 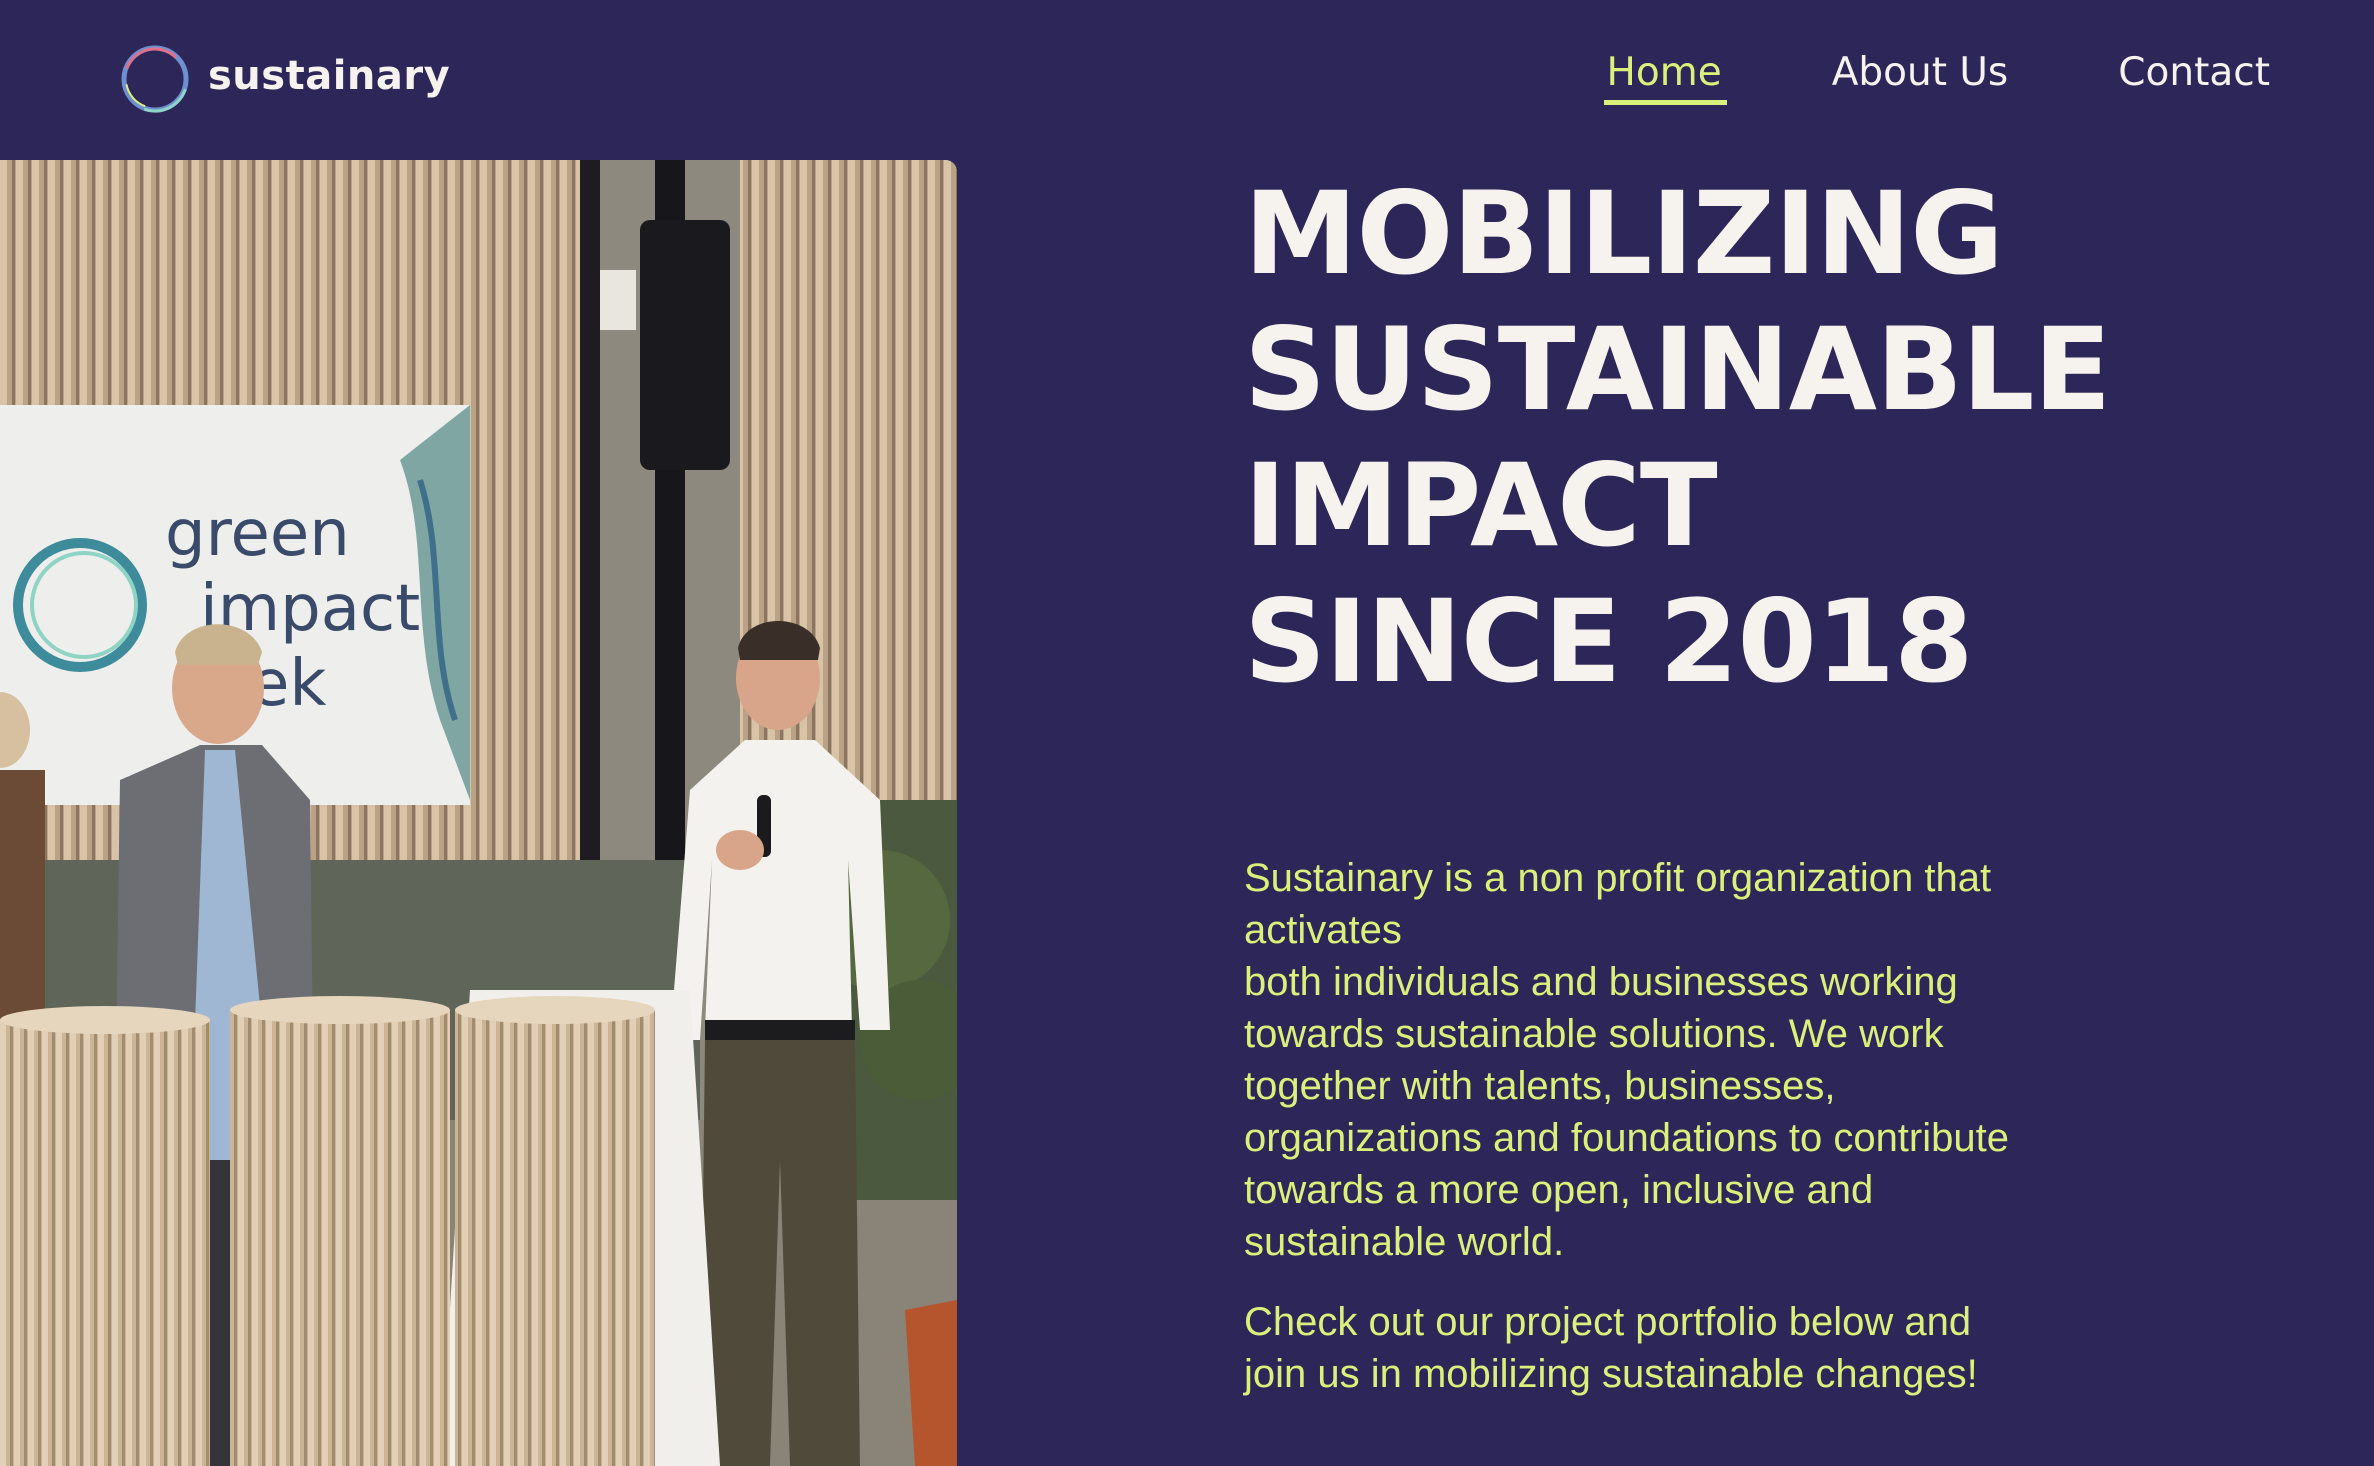 I want to click on intro-line: towards a more open, inclusive and, so click(x=1559, y=1190).